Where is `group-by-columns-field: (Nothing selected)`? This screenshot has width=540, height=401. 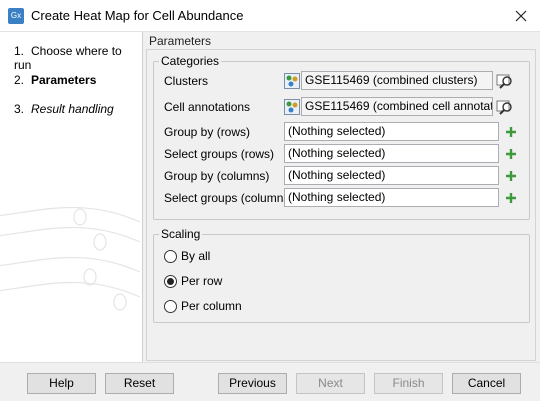 group-by-columns-field: (Nothing selected) is located at coordinates (391, 175).